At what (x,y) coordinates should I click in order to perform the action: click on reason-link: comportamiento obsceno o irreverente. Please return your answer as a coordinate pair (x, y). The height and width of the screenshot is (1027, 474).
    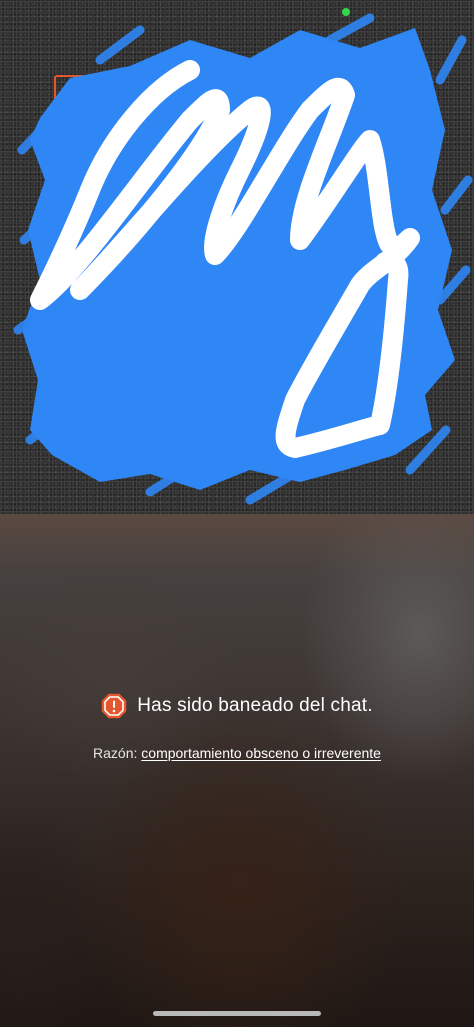
    Looking at the image, I should click on (261, 753).